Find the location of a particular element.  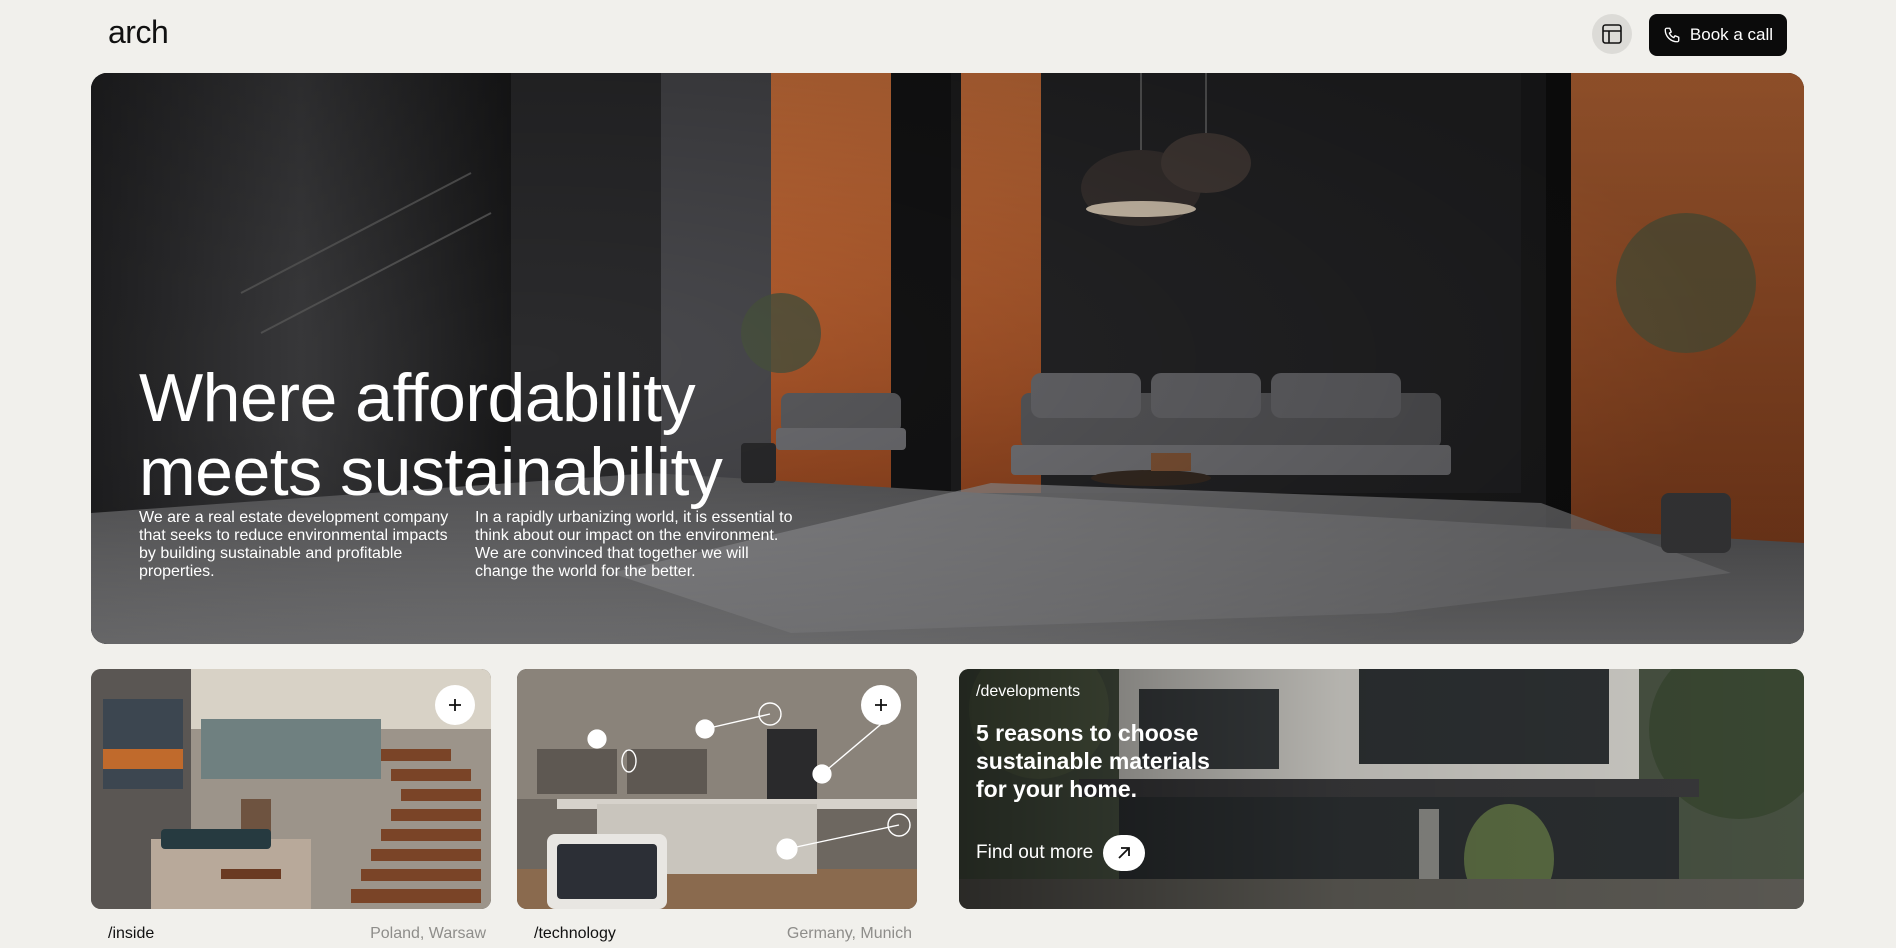

inside-caption: /inside Poland, Warsaw is located at coordinates (297, 934).